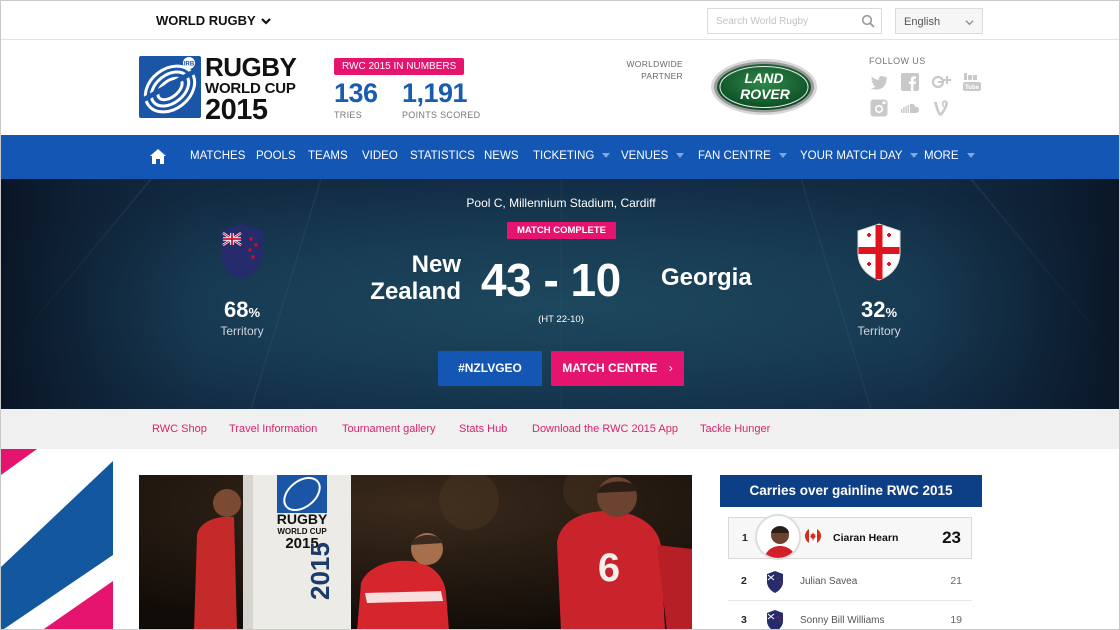 This screenshot has height=630, width=1120. I want to click on leaderboard-row: 2 Julian Savea 21, so click(850, 582).